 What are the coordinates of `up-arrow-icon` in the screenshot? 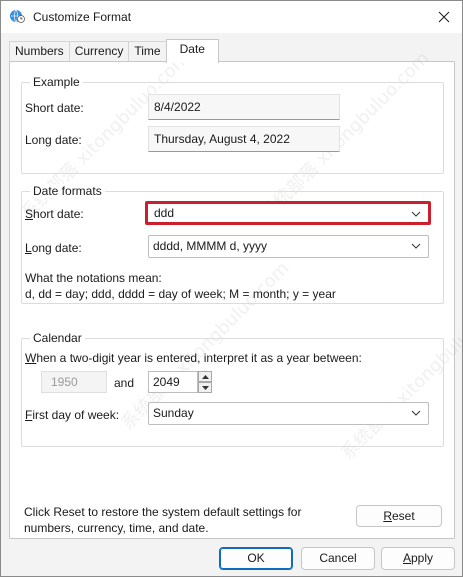 It's located at (205, 376).